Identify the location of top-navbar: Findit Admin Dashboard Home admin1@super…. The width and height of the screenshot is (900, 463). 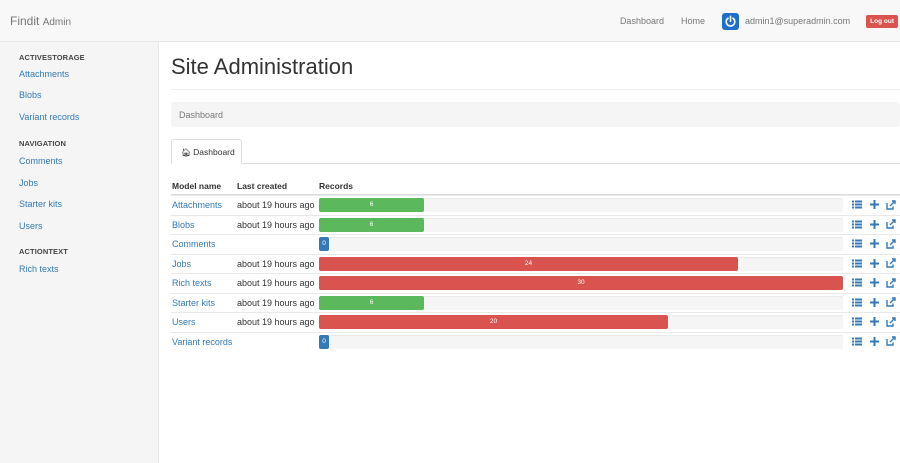
(450, 21).